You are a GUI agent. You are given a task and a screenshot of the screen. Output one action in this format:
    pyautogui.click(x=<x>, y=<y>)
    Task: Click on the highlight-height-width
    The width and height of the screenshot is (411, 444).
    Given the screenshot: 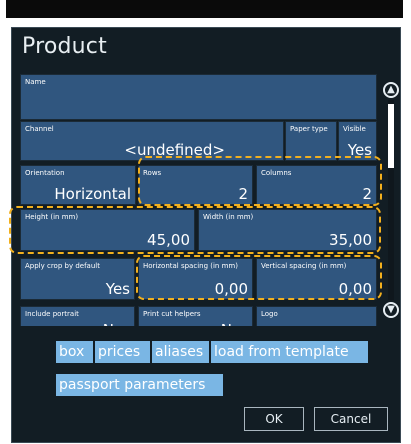 What is the action you would take?
    pyautogui.click(x=195, y=230)
    